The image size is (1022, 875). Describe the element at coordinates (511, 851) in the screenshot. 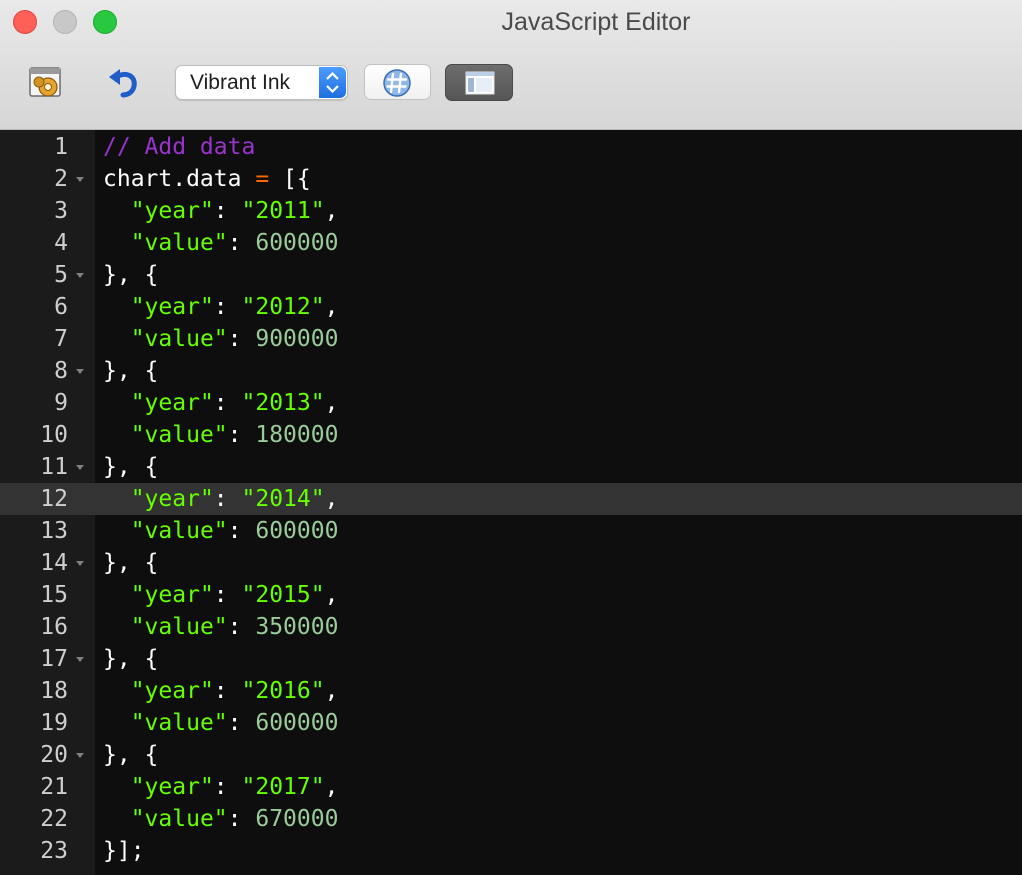

I see `code-line: 23}];` at that location.